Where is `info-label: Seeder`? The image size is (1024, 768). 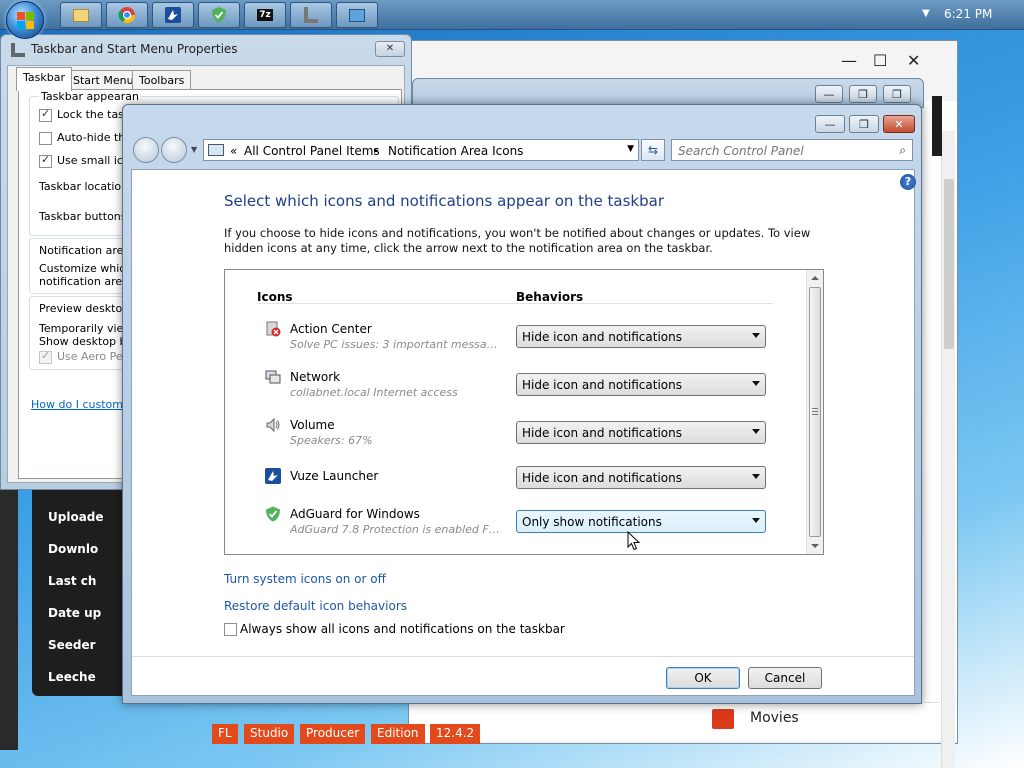
info-label: Seeder is located at coordinates (72, 645).